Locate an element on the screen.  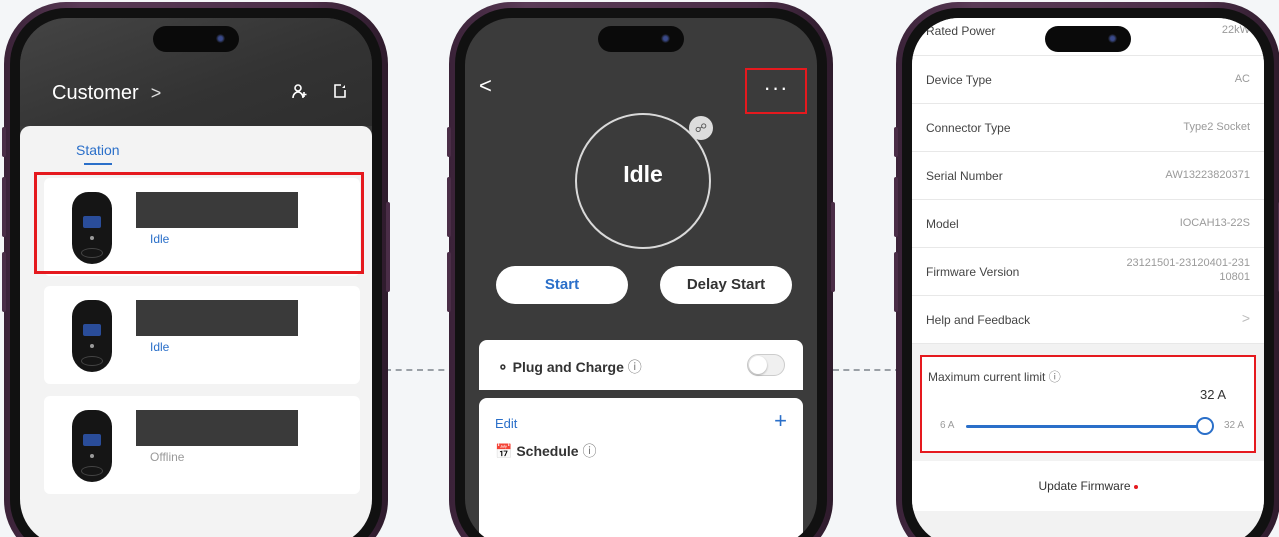
link-icon: ☍ is located at coordinates (701, 128).